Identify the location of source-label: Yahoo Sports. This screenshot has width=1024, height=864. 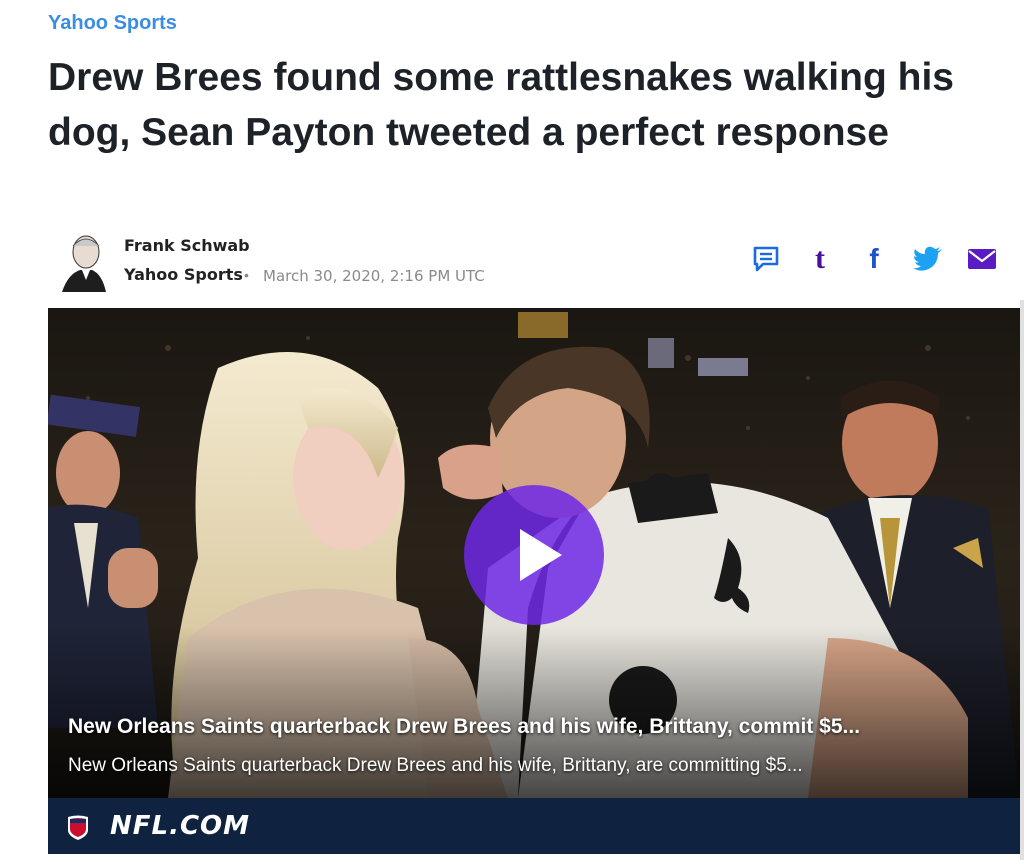
(112, 23).